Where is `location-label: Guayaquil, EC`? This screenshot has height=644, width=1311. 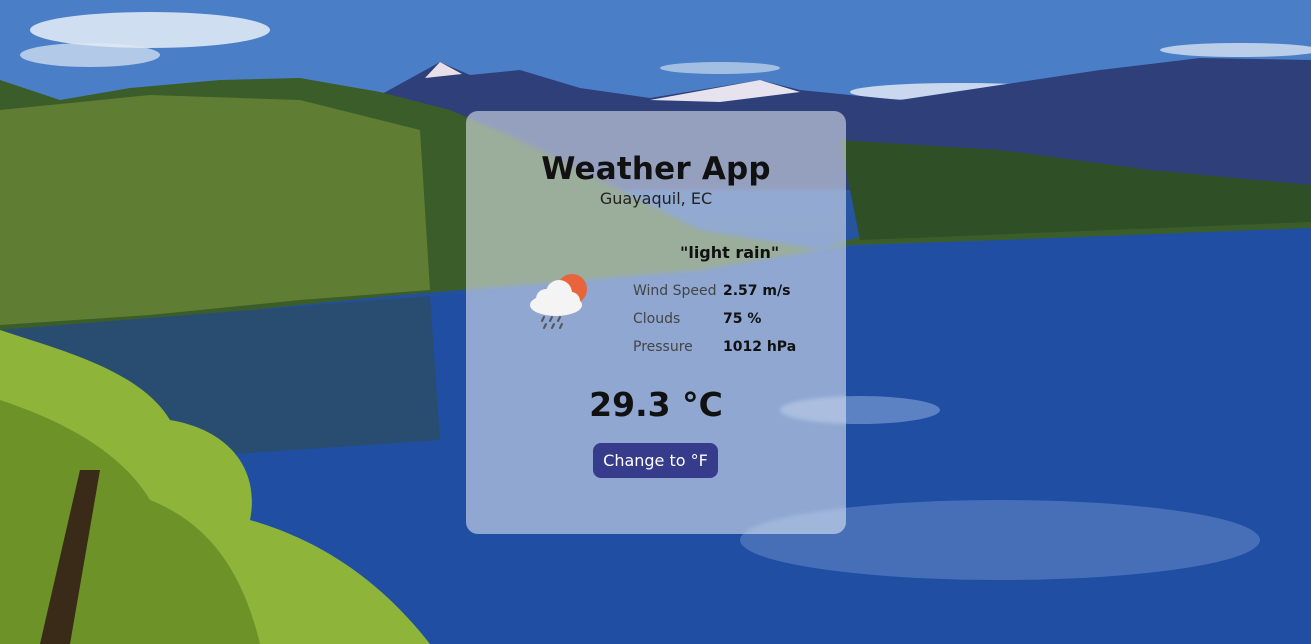
location-label: Guayaquil, EC is located at coordinates (656, 198).